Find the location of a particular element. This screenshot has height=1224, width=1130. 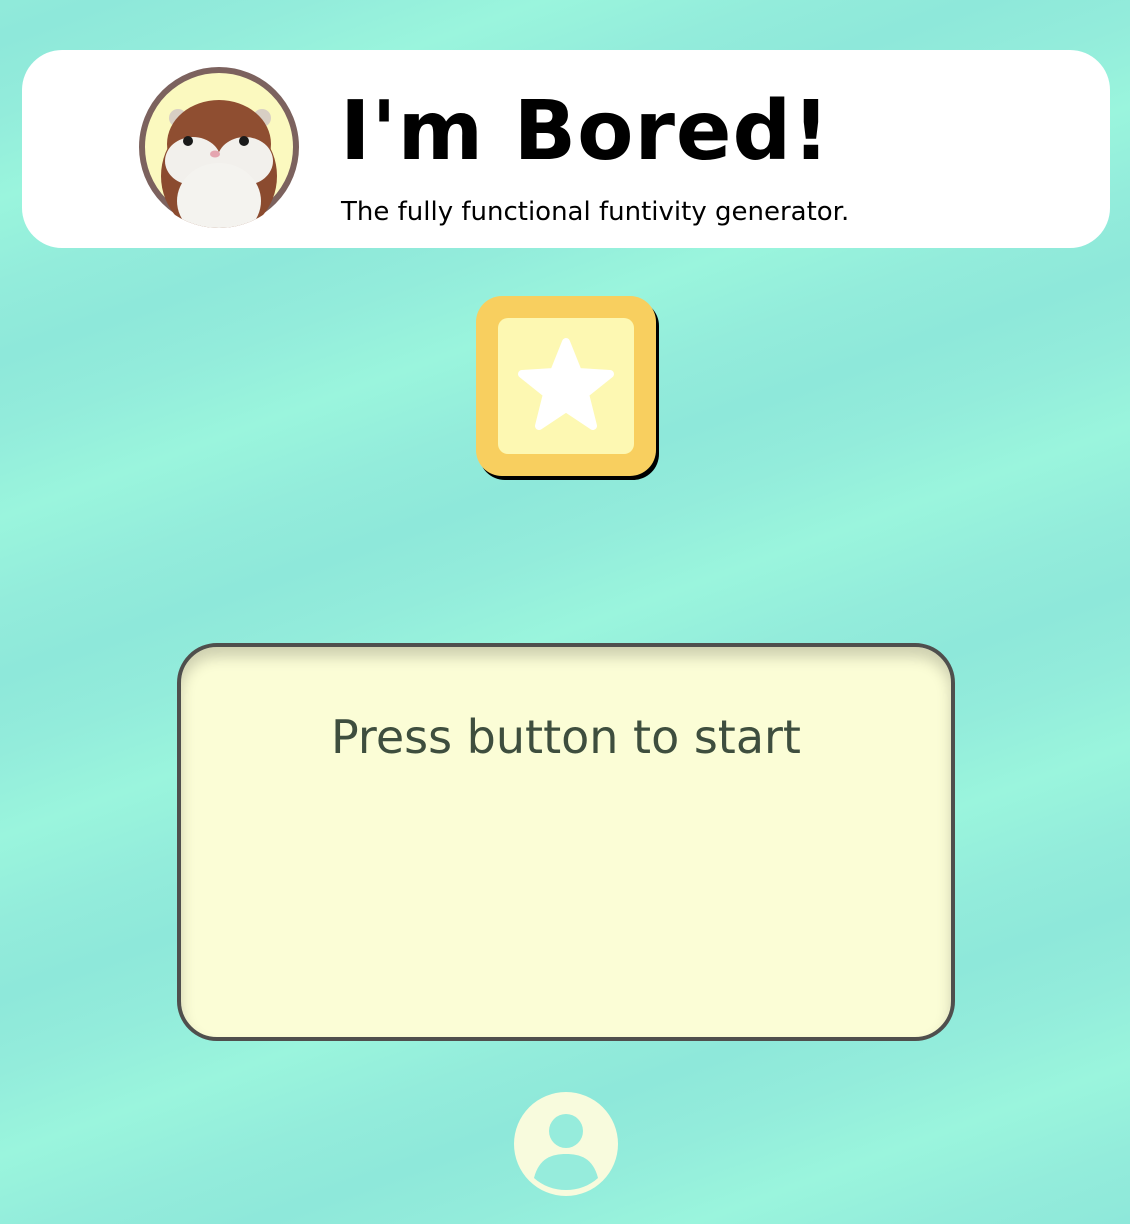

profile-button is located at coordinates (566, 1144).